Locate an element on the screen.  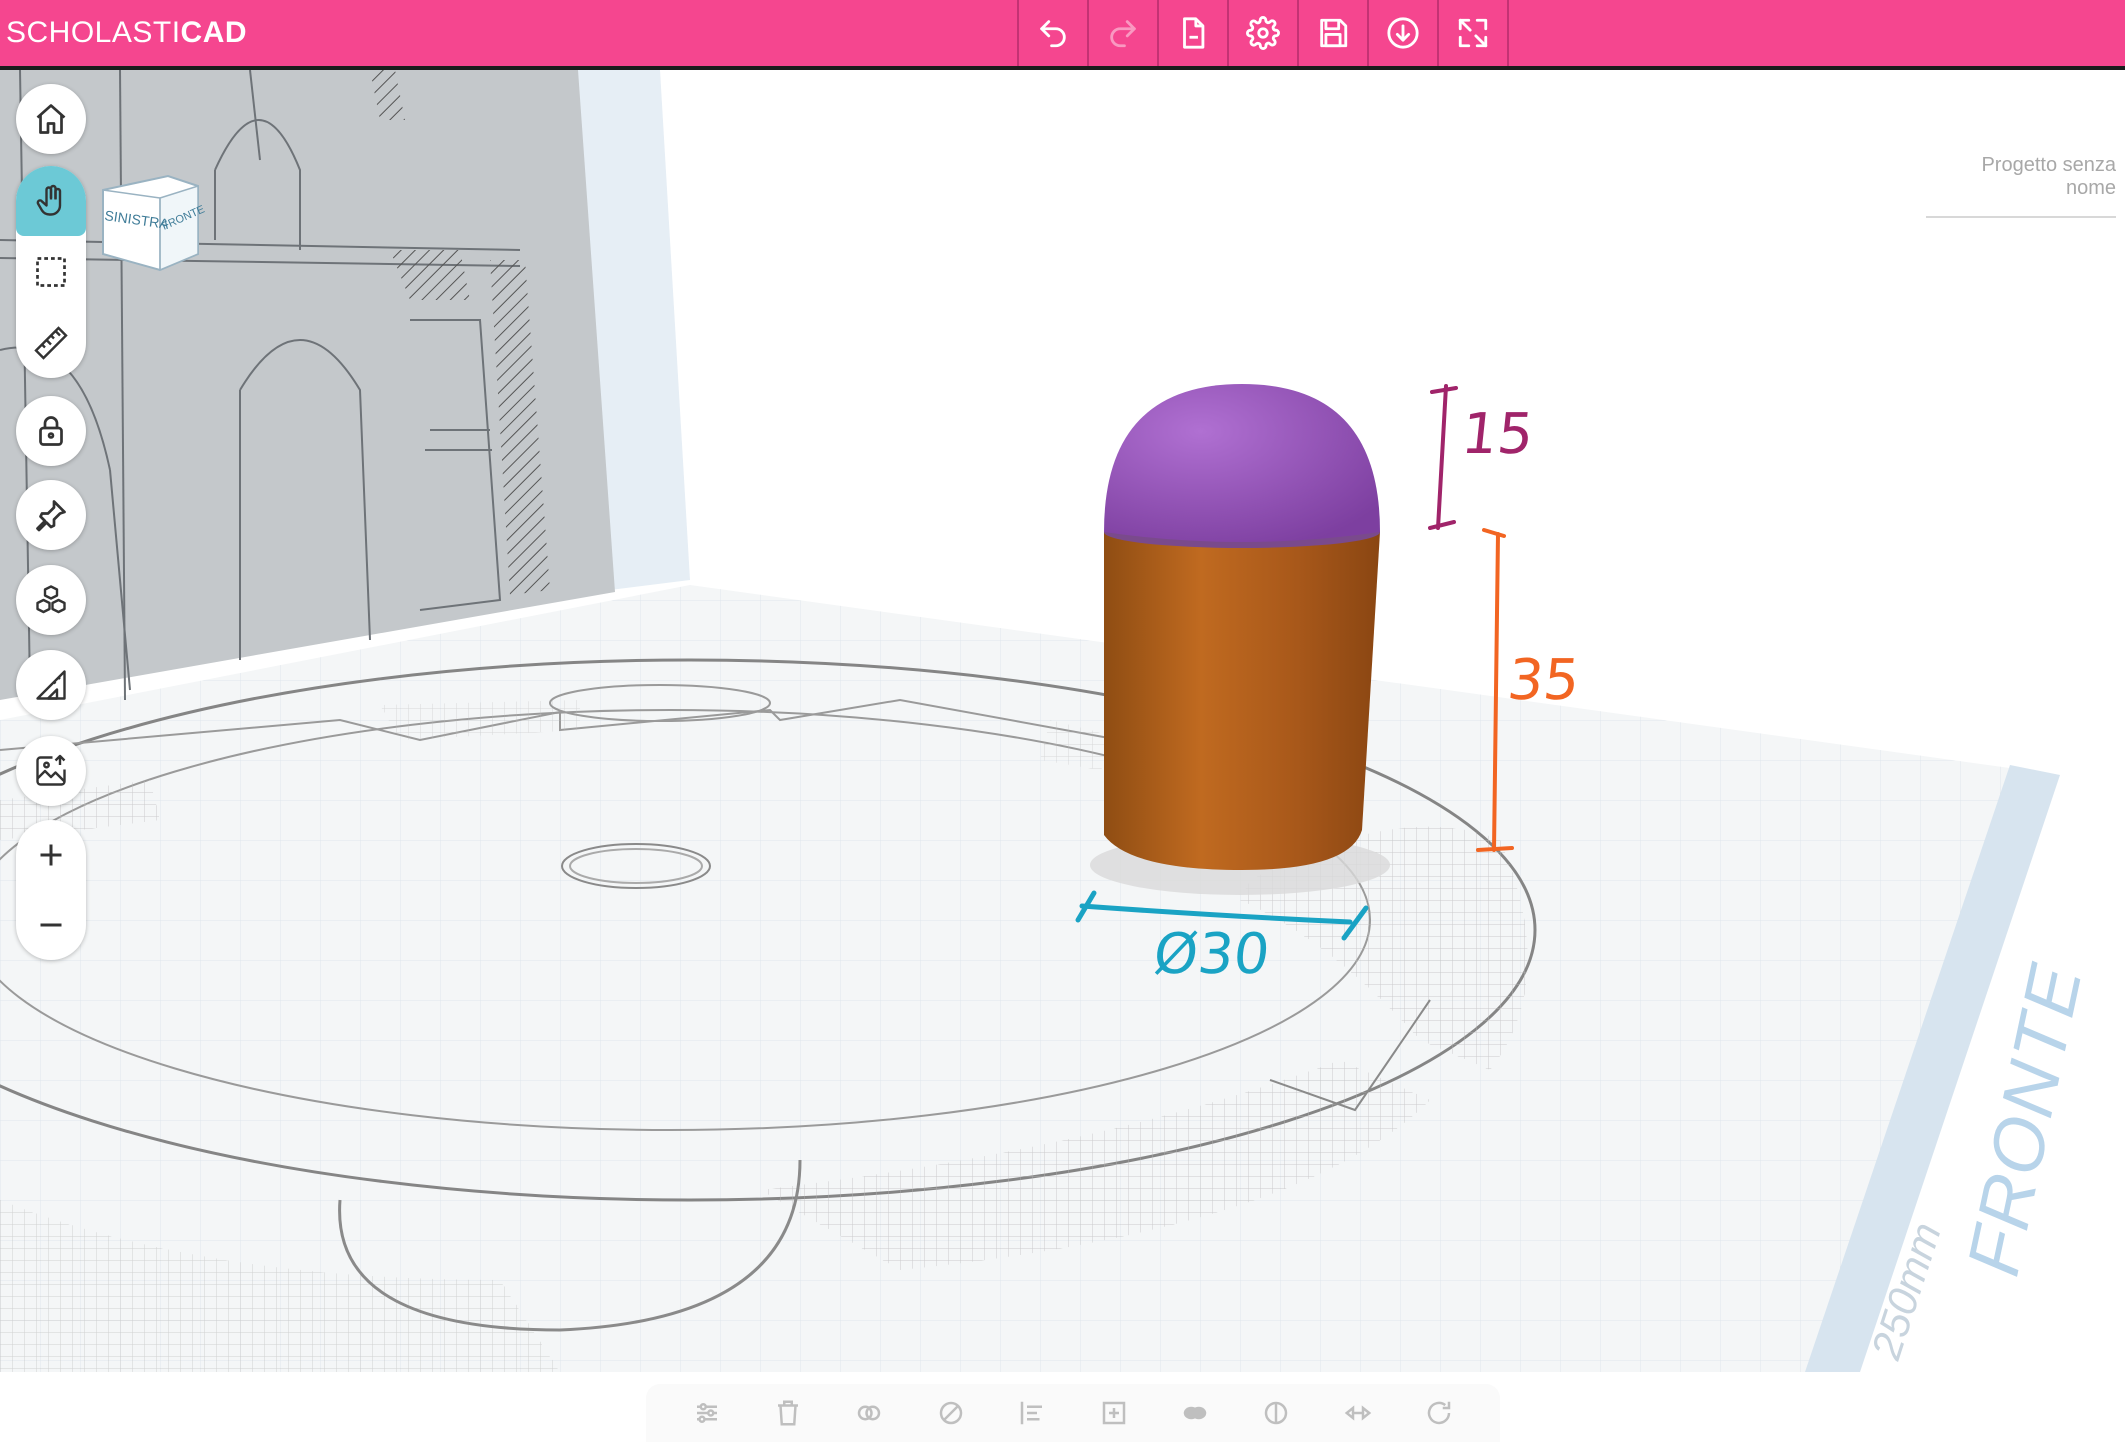
shapes-button is located at coordinates (51, 600).